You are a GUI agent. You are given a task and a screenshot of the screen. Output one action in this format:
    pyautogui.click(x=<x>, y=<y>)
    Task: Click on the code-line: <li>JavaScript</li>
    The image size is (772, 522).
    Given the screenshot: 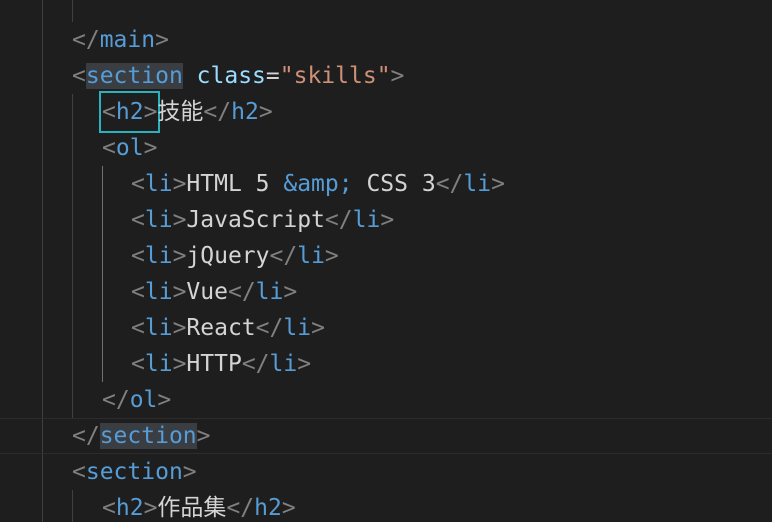 What is the action you would take?
    pyautogui.click(x=386, y=220)
    